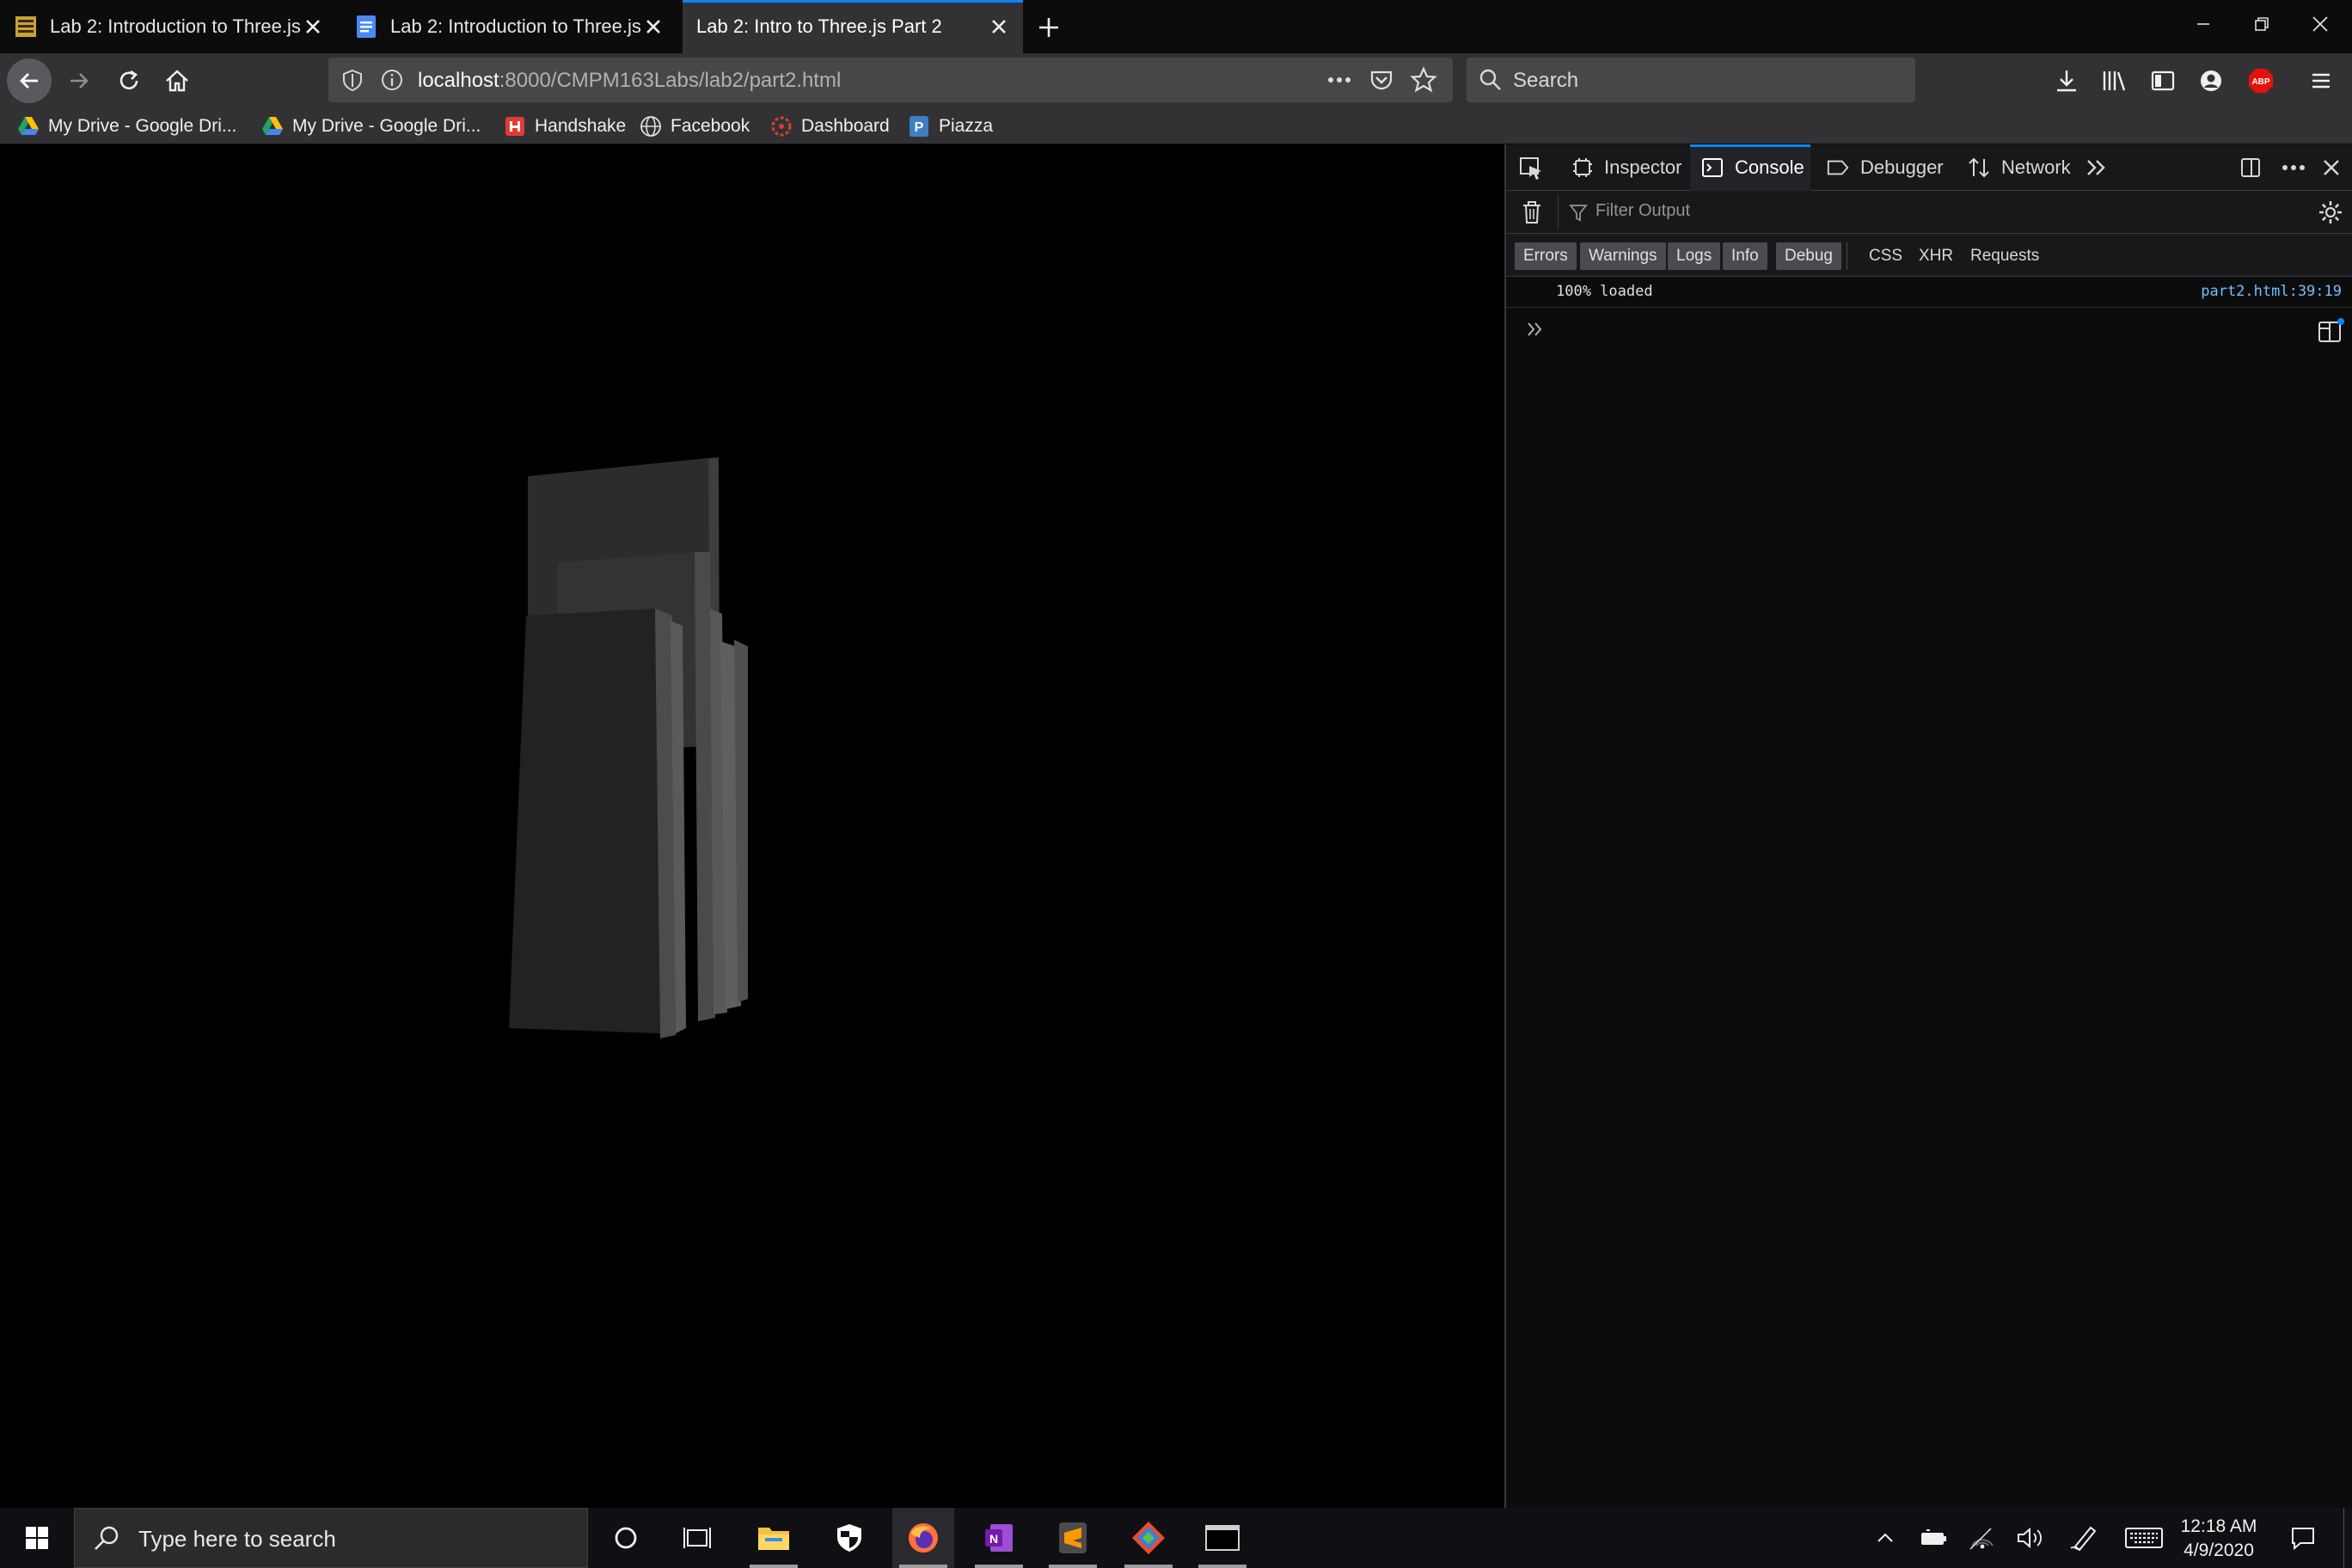  Describe the element at coordinates (1936, 256) in the screenshot. I see `filter-xhr-button: XHR` at that location.